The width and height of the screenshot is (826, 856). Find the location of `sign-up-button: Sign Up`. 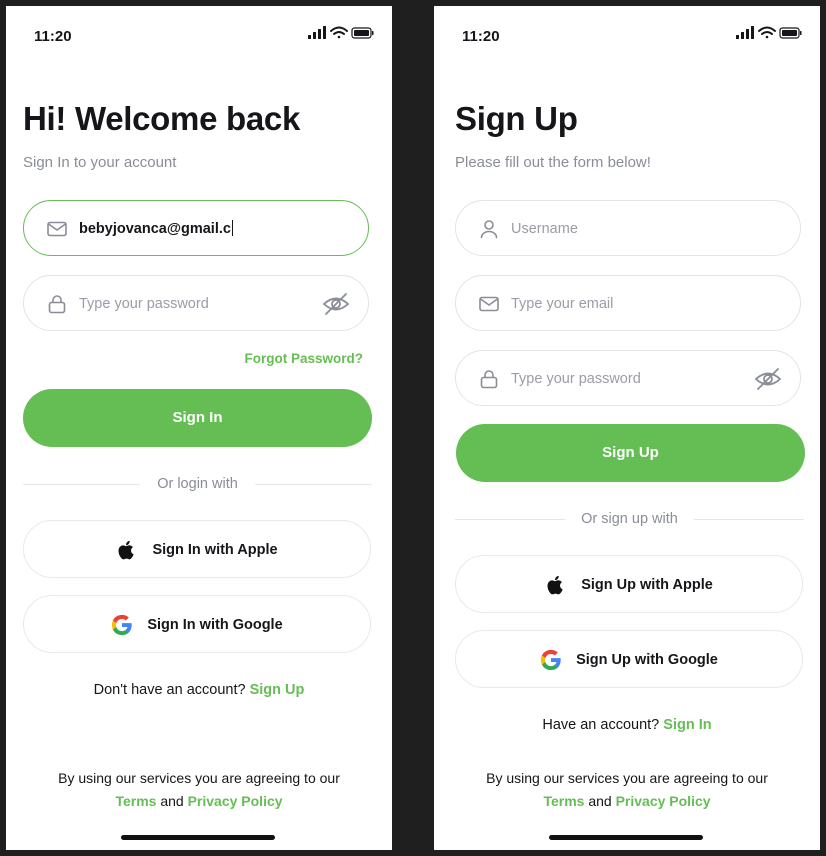

sign-up-button: Sign Up is located at coordinates (630, 453).